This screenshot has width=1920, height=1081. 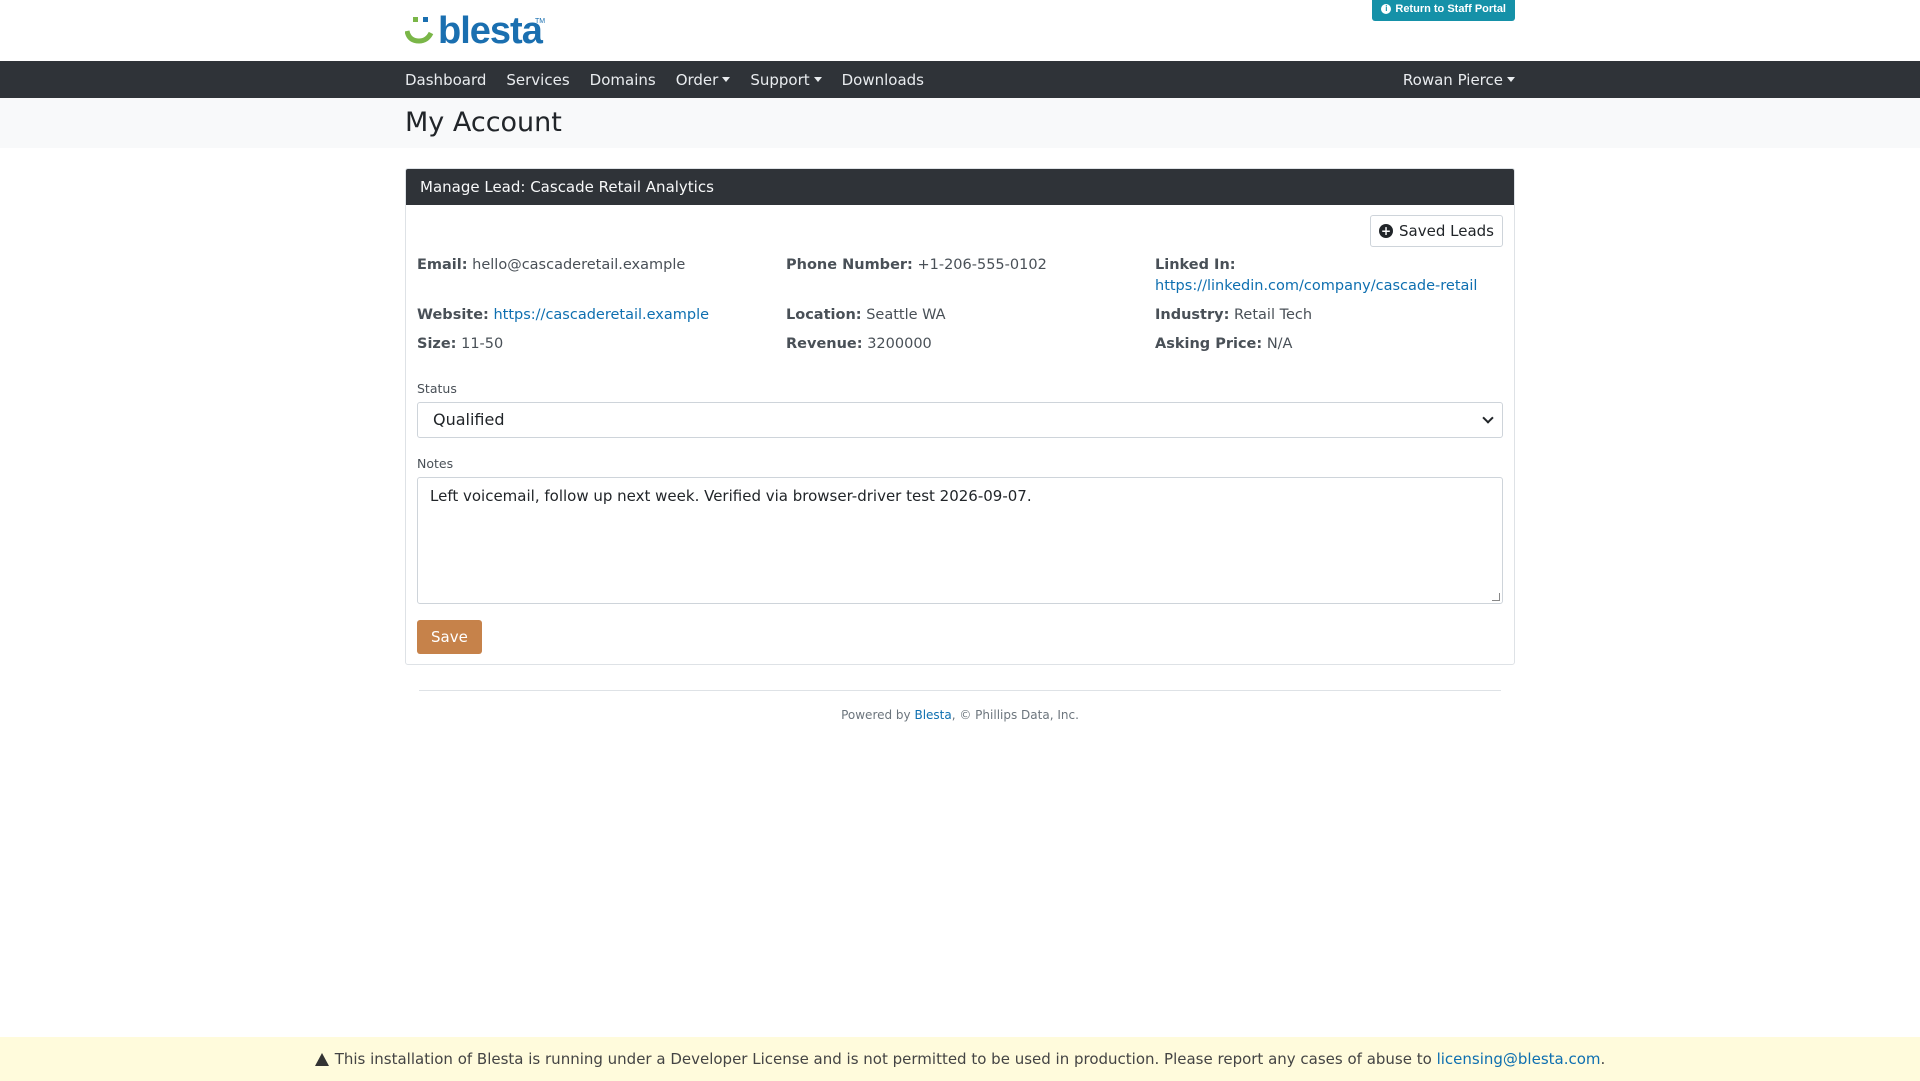 I want to click on phone-detail: Phone Number: +1-206-555-0102, so click(x=970, y=276).